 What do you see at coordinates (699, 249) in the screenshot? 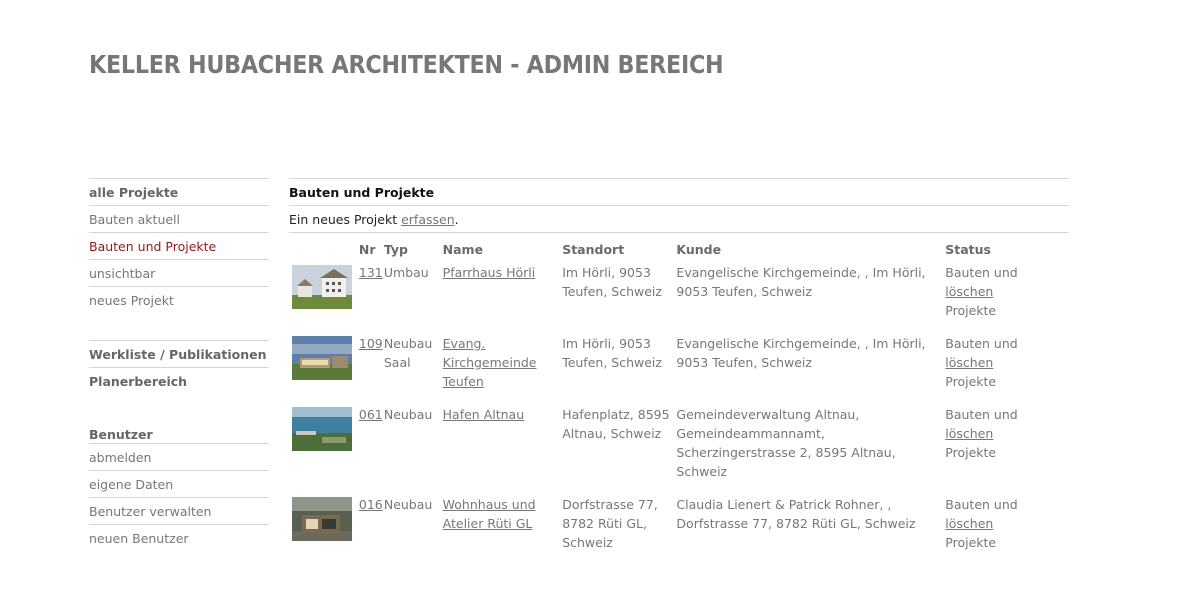
I see `col-kunde: Kunde` at bounding box center [699, 249].